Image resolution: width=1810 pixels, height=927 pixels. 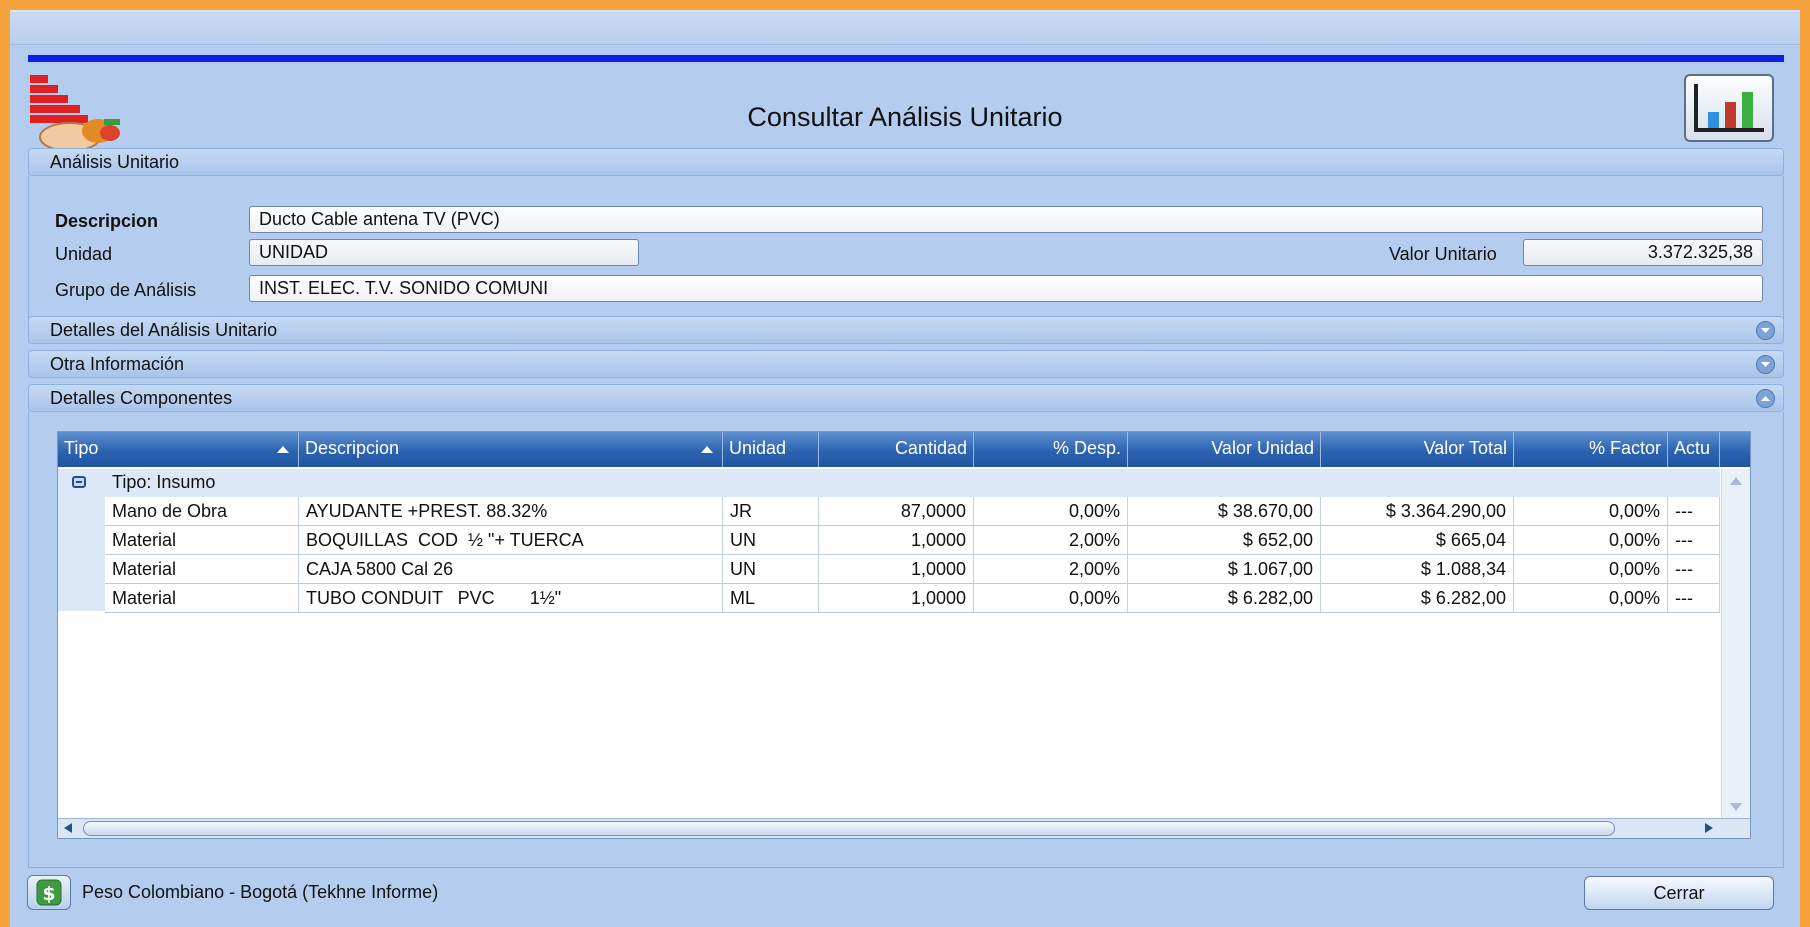 I want to click on currency-button: $, so click(x=49, y=892).